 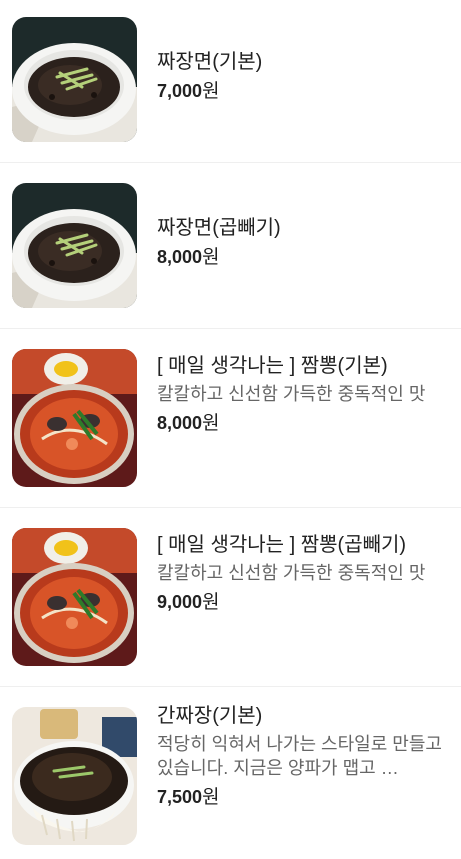 What do you see at coordinates (210, 716) in the screenshot?
I see `menu-item-name: 간짜장(기본)` at bounding box center [210, 716].